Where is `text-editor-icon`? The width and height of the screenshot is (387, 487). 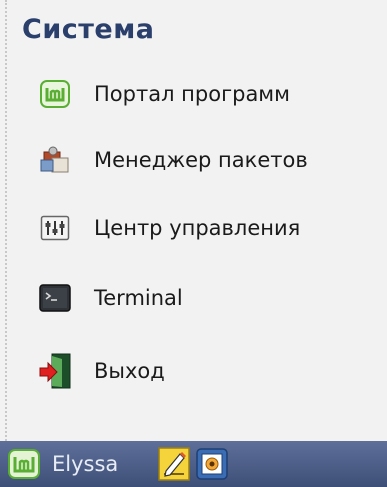 text-editor-icon is located at coordinates (174, 464).